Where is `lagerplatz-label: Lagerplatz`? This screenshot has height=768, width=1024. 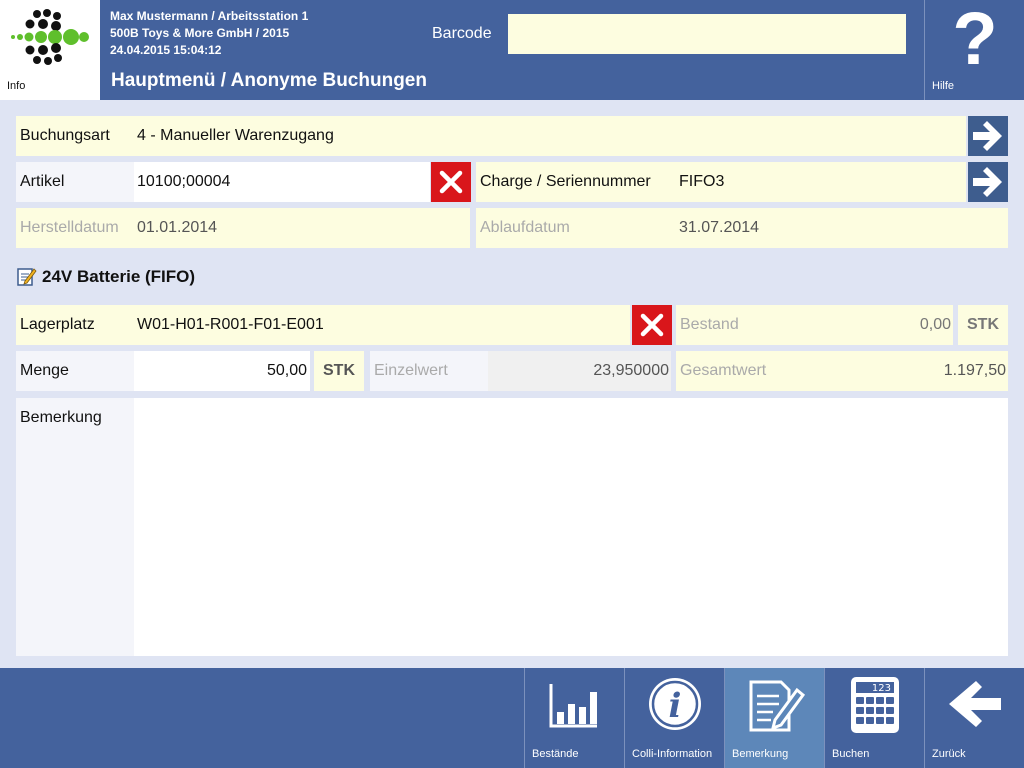 lagerplatz-label: Lagerplatz is located at coordinates (75, 325).